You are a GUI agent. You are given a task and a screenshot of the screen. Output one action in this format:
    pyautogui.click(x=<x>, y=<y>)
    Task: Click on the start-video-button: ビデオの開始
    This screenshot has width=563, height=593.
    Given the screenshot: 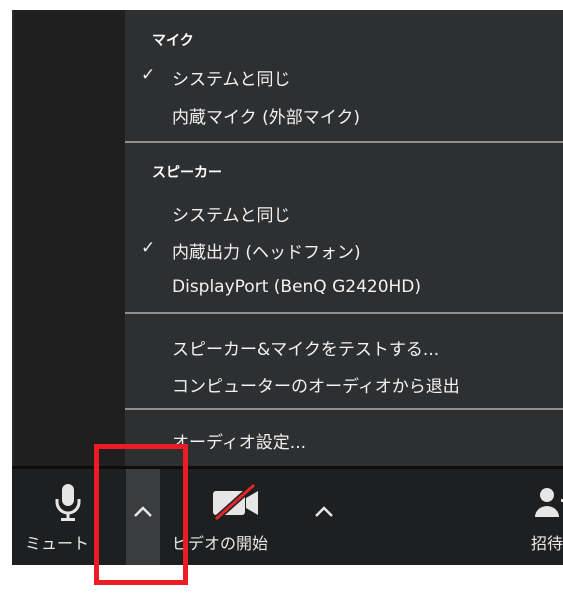 What is the action you would take?
    pyautogui.click(x=232, y=517)
    